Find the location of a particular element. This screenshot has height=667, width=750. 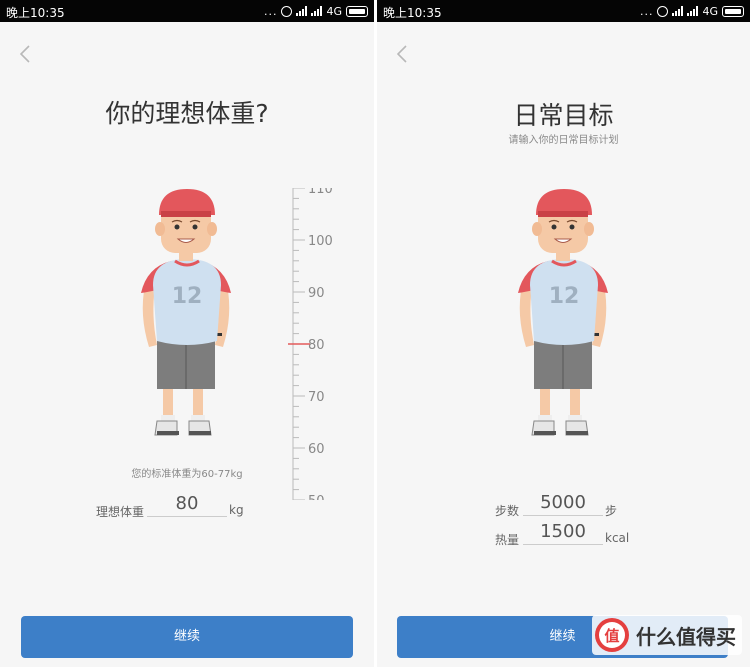

smzdm-logo-icon: 值 is located at coordinates (612, 635).